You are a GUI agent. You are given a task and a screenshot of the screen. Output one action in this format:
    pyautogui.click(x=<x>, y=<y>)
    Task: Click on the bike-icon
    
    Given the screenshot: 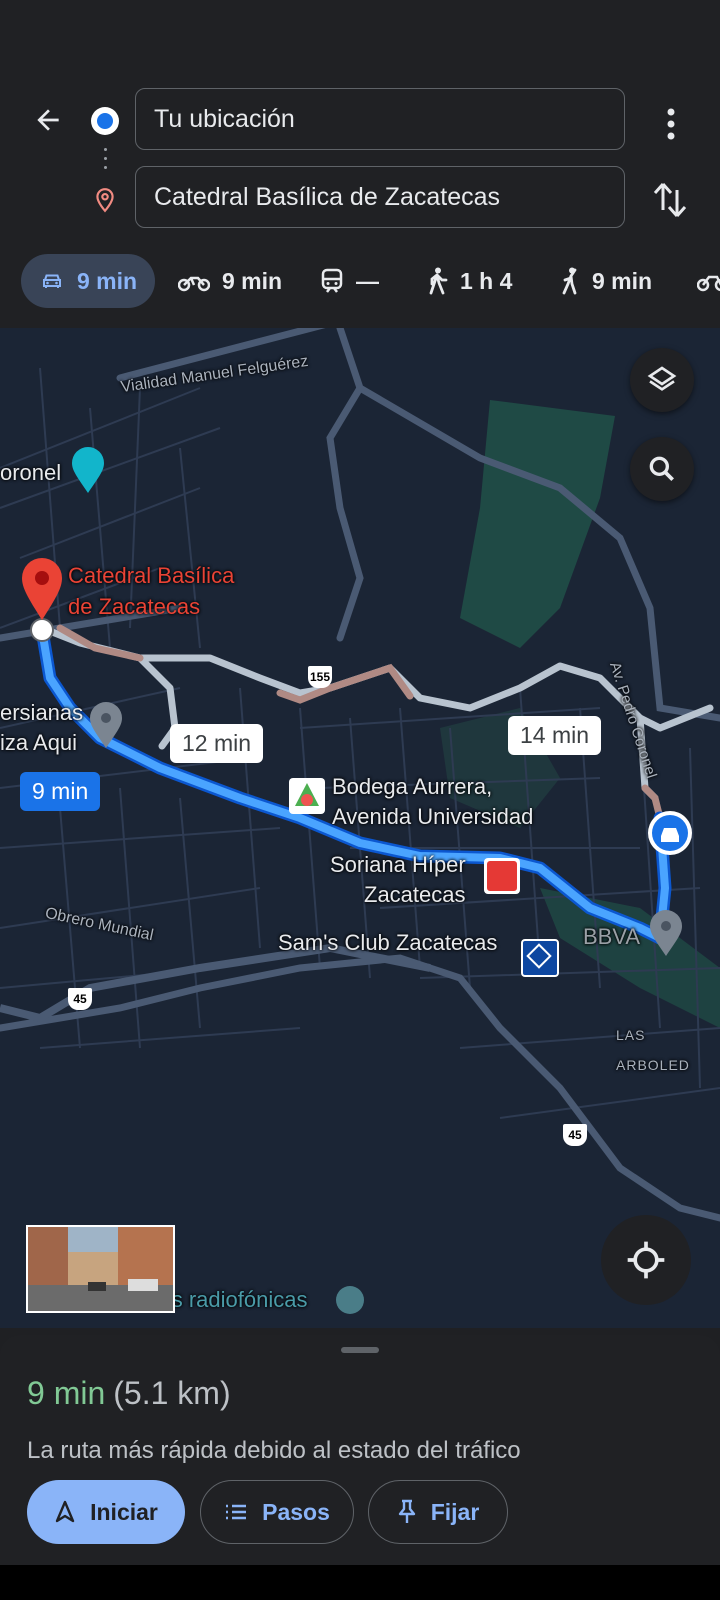 What is the action you would take?
    pyautogui.click(x=708, y=283)
    